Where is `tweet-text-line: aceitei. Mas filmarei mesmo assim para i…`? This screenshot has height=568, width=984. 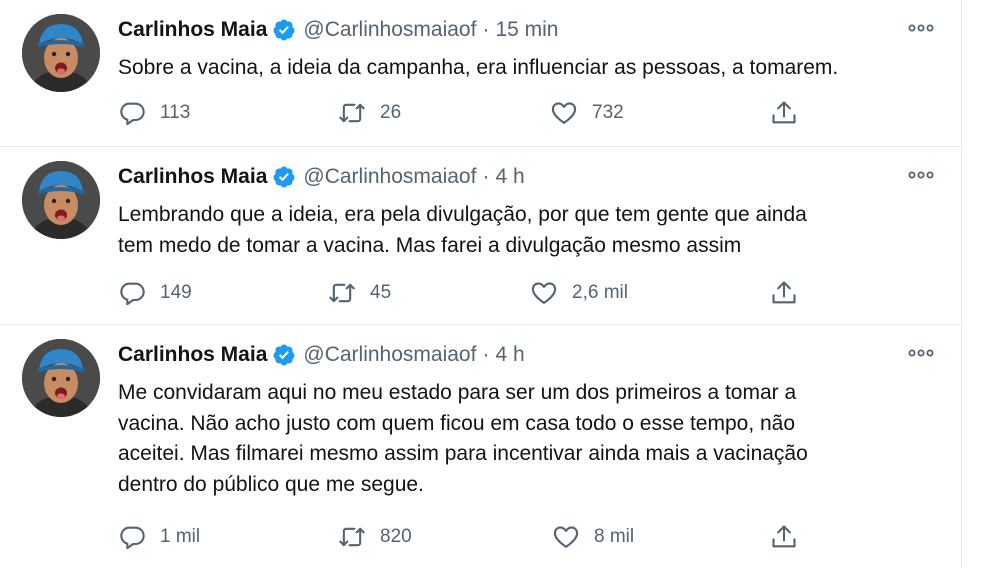 tweet-text-line: aceitei. Mas filmarei mesmo assim para i… is located at coordinates (463, 453).